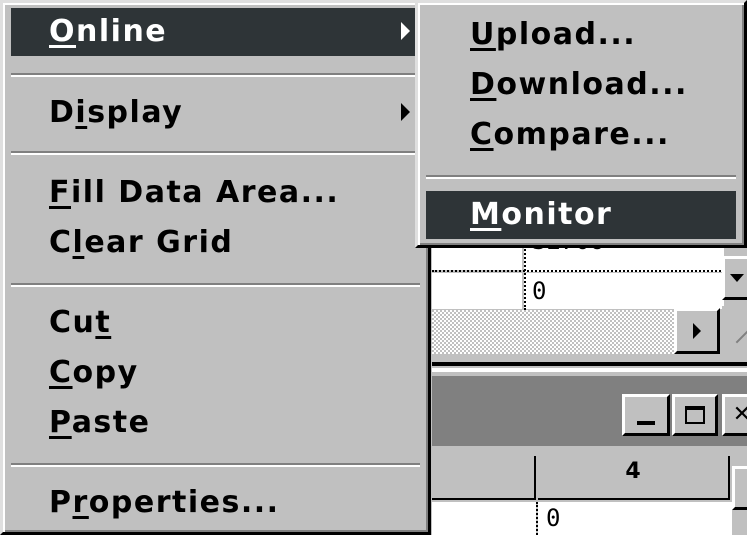 This screenshot has width=747, height=535. I want to click on scroll-up-button, so click(739, 488).